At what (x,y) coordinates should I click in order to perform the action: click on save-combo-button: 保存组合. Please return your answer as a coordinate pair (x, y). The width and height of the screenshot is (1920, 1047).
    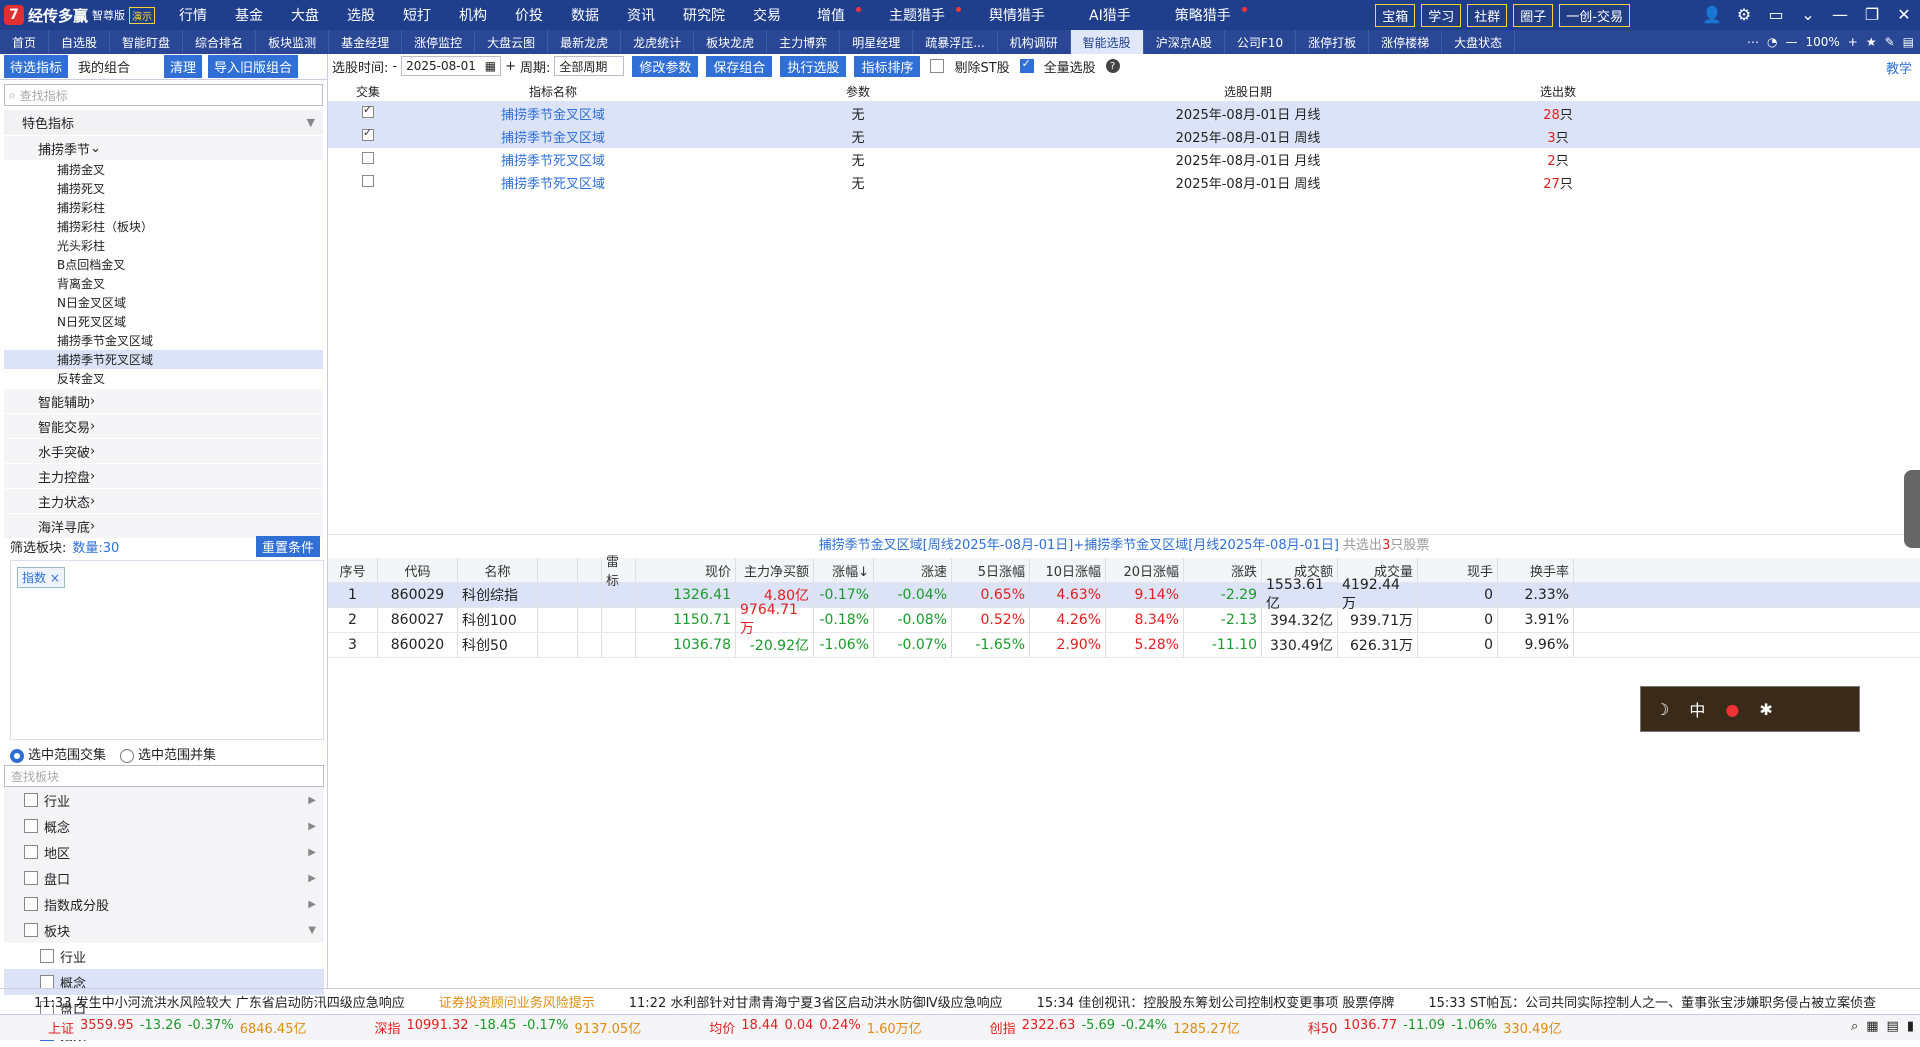
    Looking at the image, I should click on (739, 66).